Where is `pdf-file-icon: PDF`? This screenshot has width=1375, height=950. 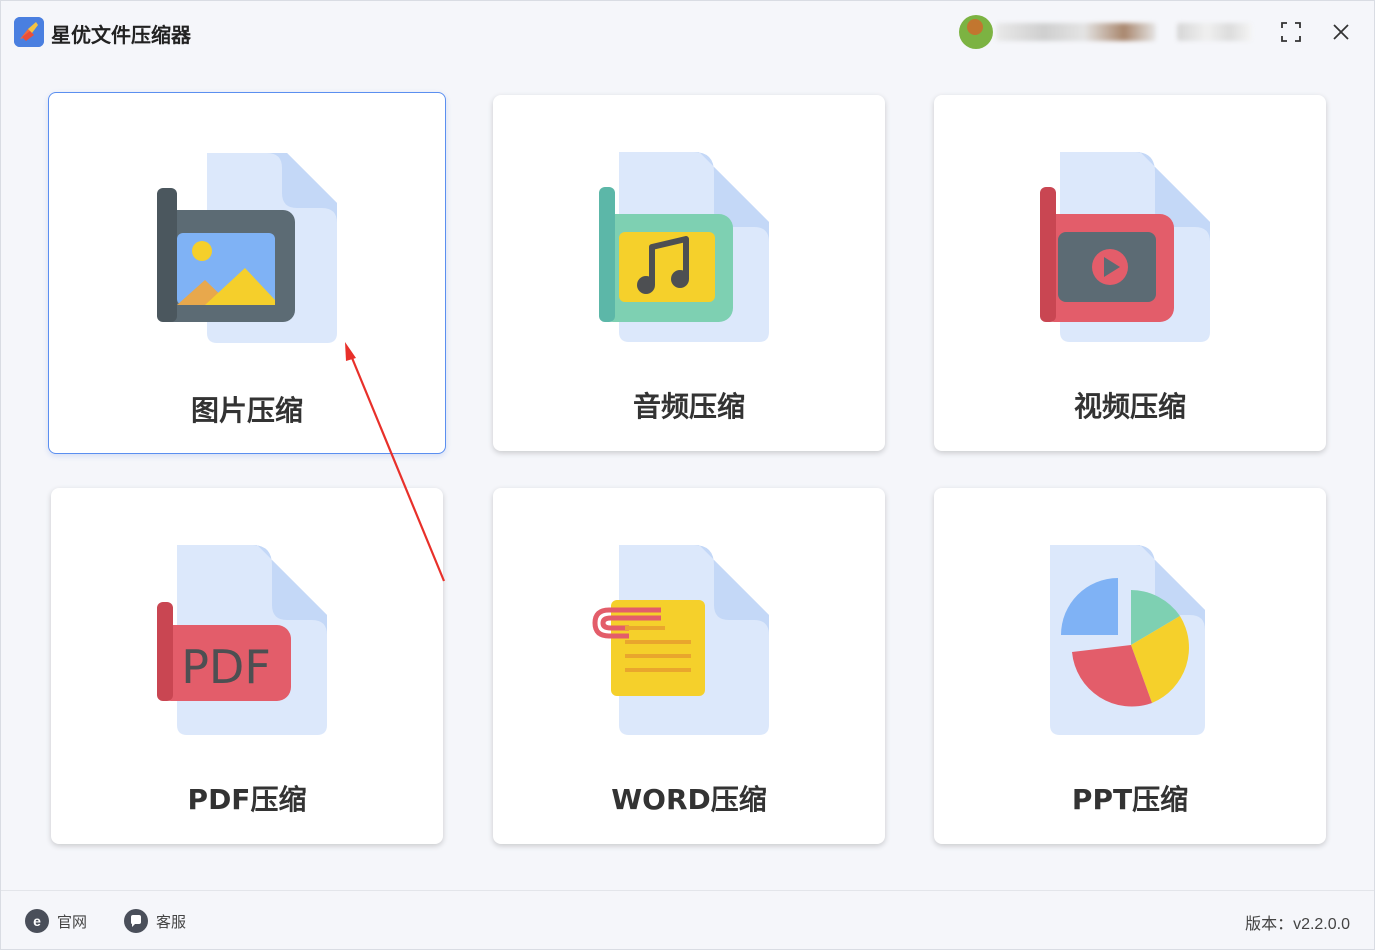 pdf-file-icon: PDF is located at coordinates (247, 640).